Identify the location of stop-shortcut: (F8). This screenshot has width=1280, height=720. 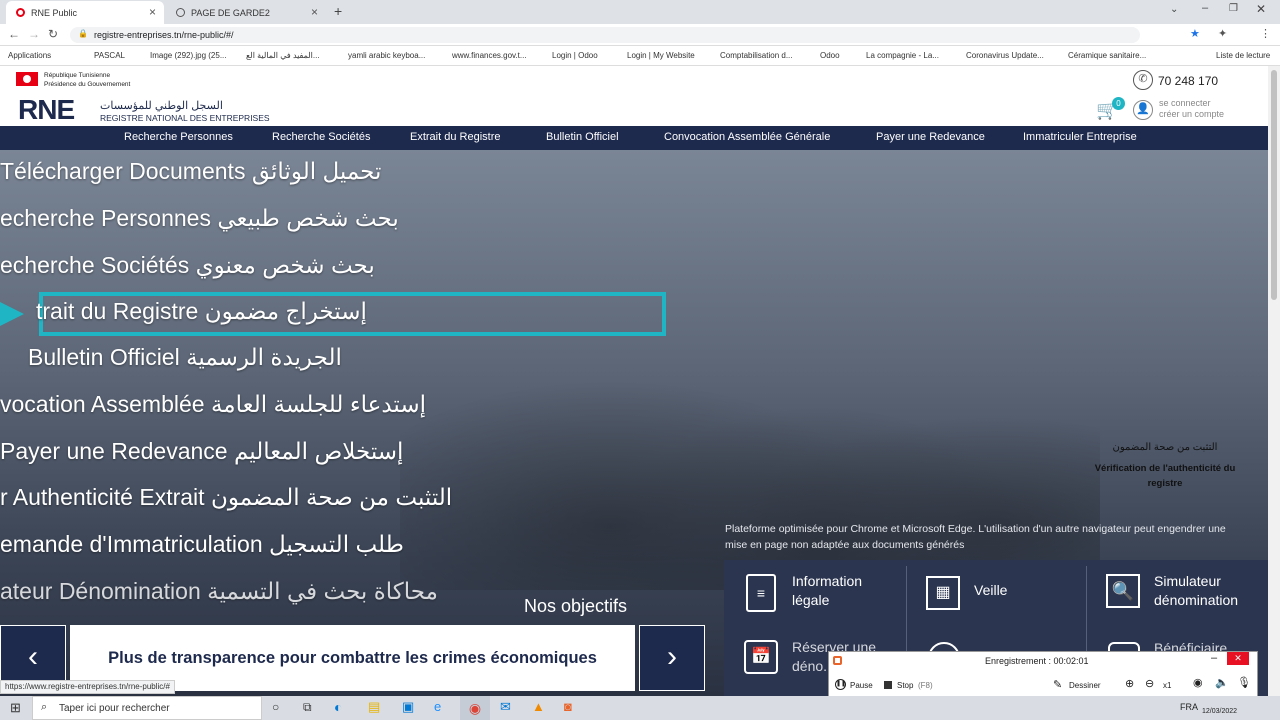
(925, 685).